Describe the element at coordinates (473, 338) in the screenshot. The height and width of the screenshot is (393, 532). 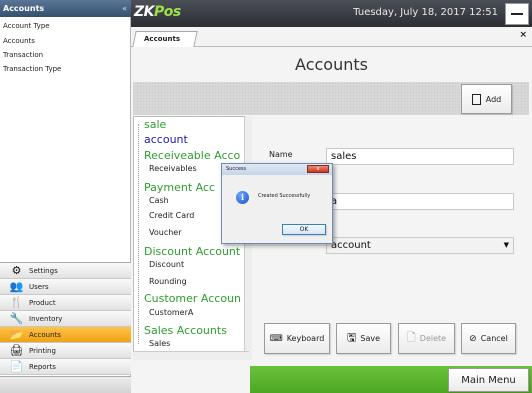
I see `cancel-icon: ⊘` at that location.